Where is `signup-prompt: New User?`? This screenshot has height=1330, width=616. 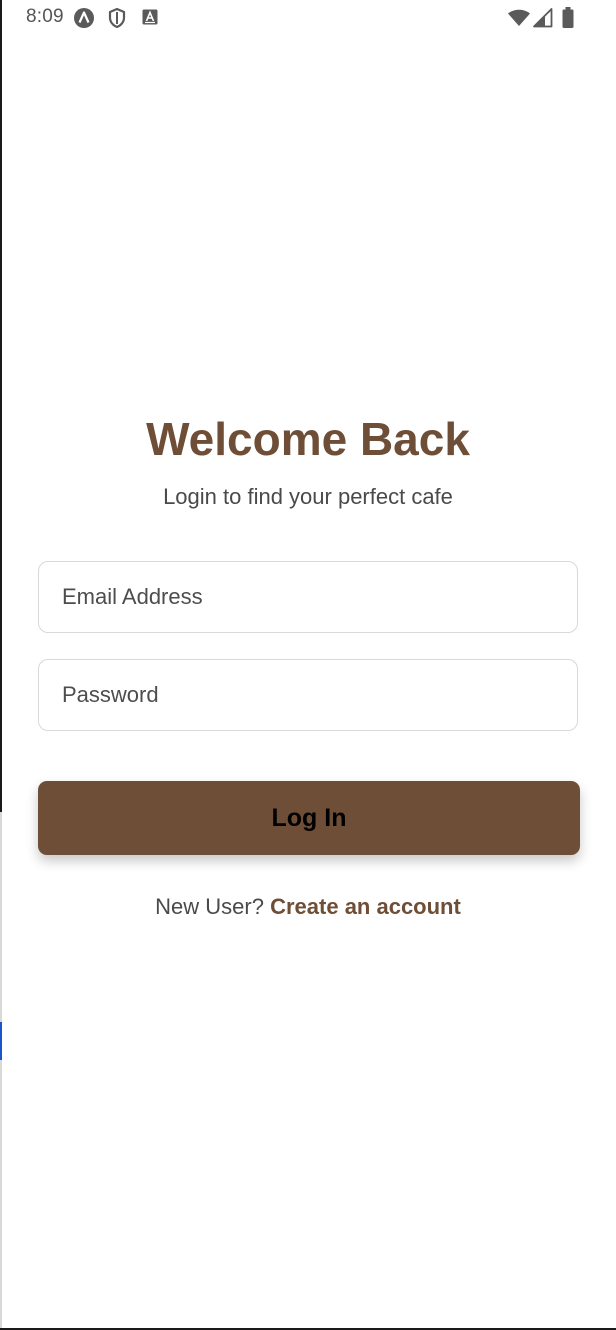
signup-prompt: New User? is located at coordinates (213, 906).